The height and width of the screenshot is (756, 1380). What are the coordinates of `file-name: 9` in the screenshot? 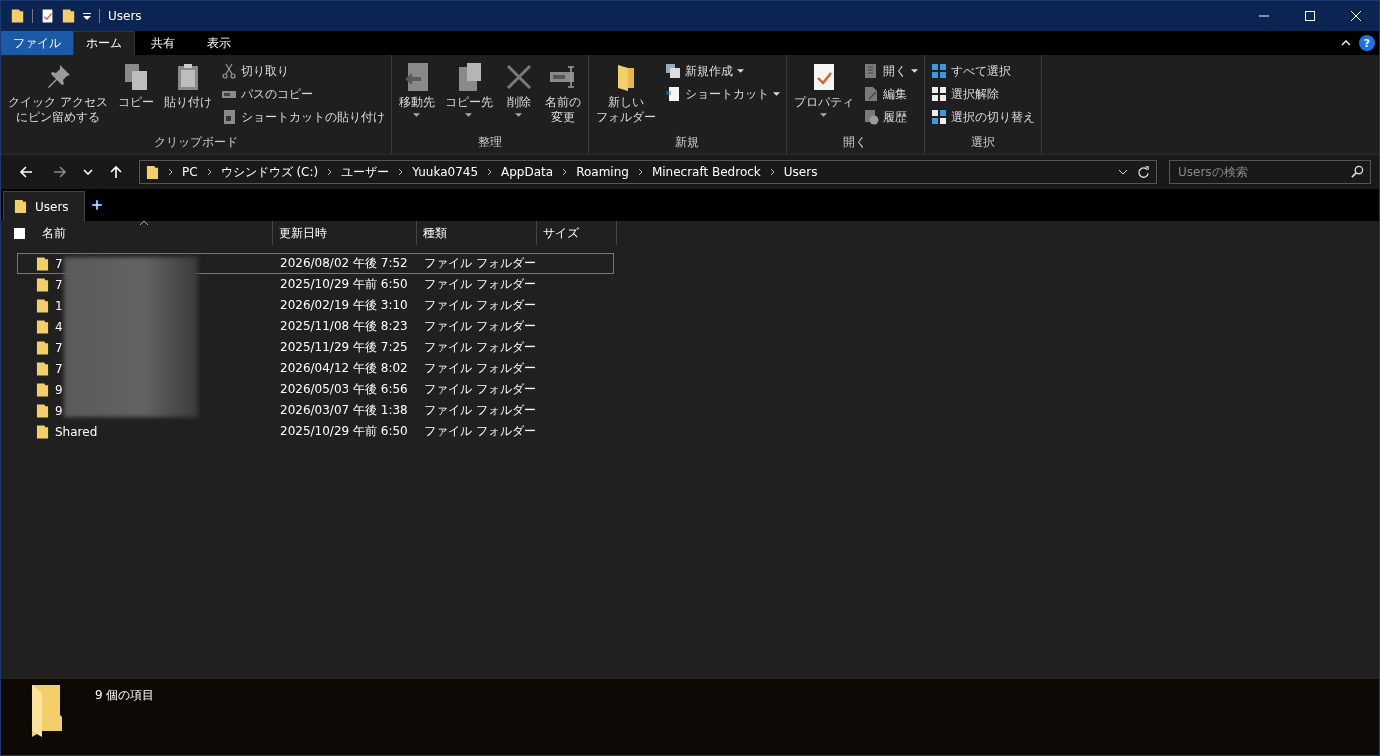 It's located at (59, 410).